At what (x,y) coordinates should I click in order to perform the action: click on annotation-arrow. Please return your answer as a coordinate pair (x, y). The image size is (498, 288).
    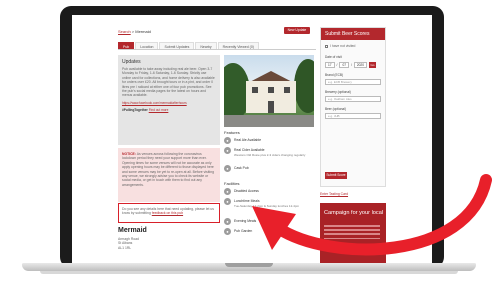
    Looking at the image, I should click on (372, 215).